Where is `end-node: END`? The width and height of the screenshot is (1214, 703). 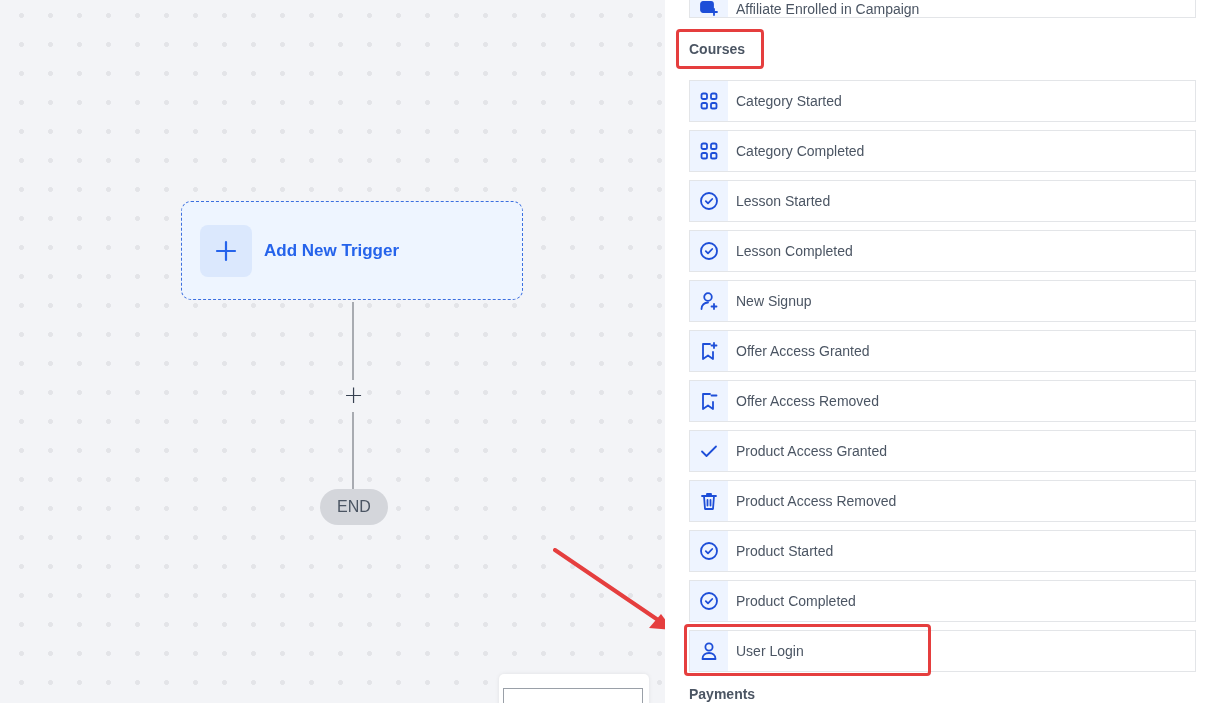 end-node: END is located at coordinates (354, 507).